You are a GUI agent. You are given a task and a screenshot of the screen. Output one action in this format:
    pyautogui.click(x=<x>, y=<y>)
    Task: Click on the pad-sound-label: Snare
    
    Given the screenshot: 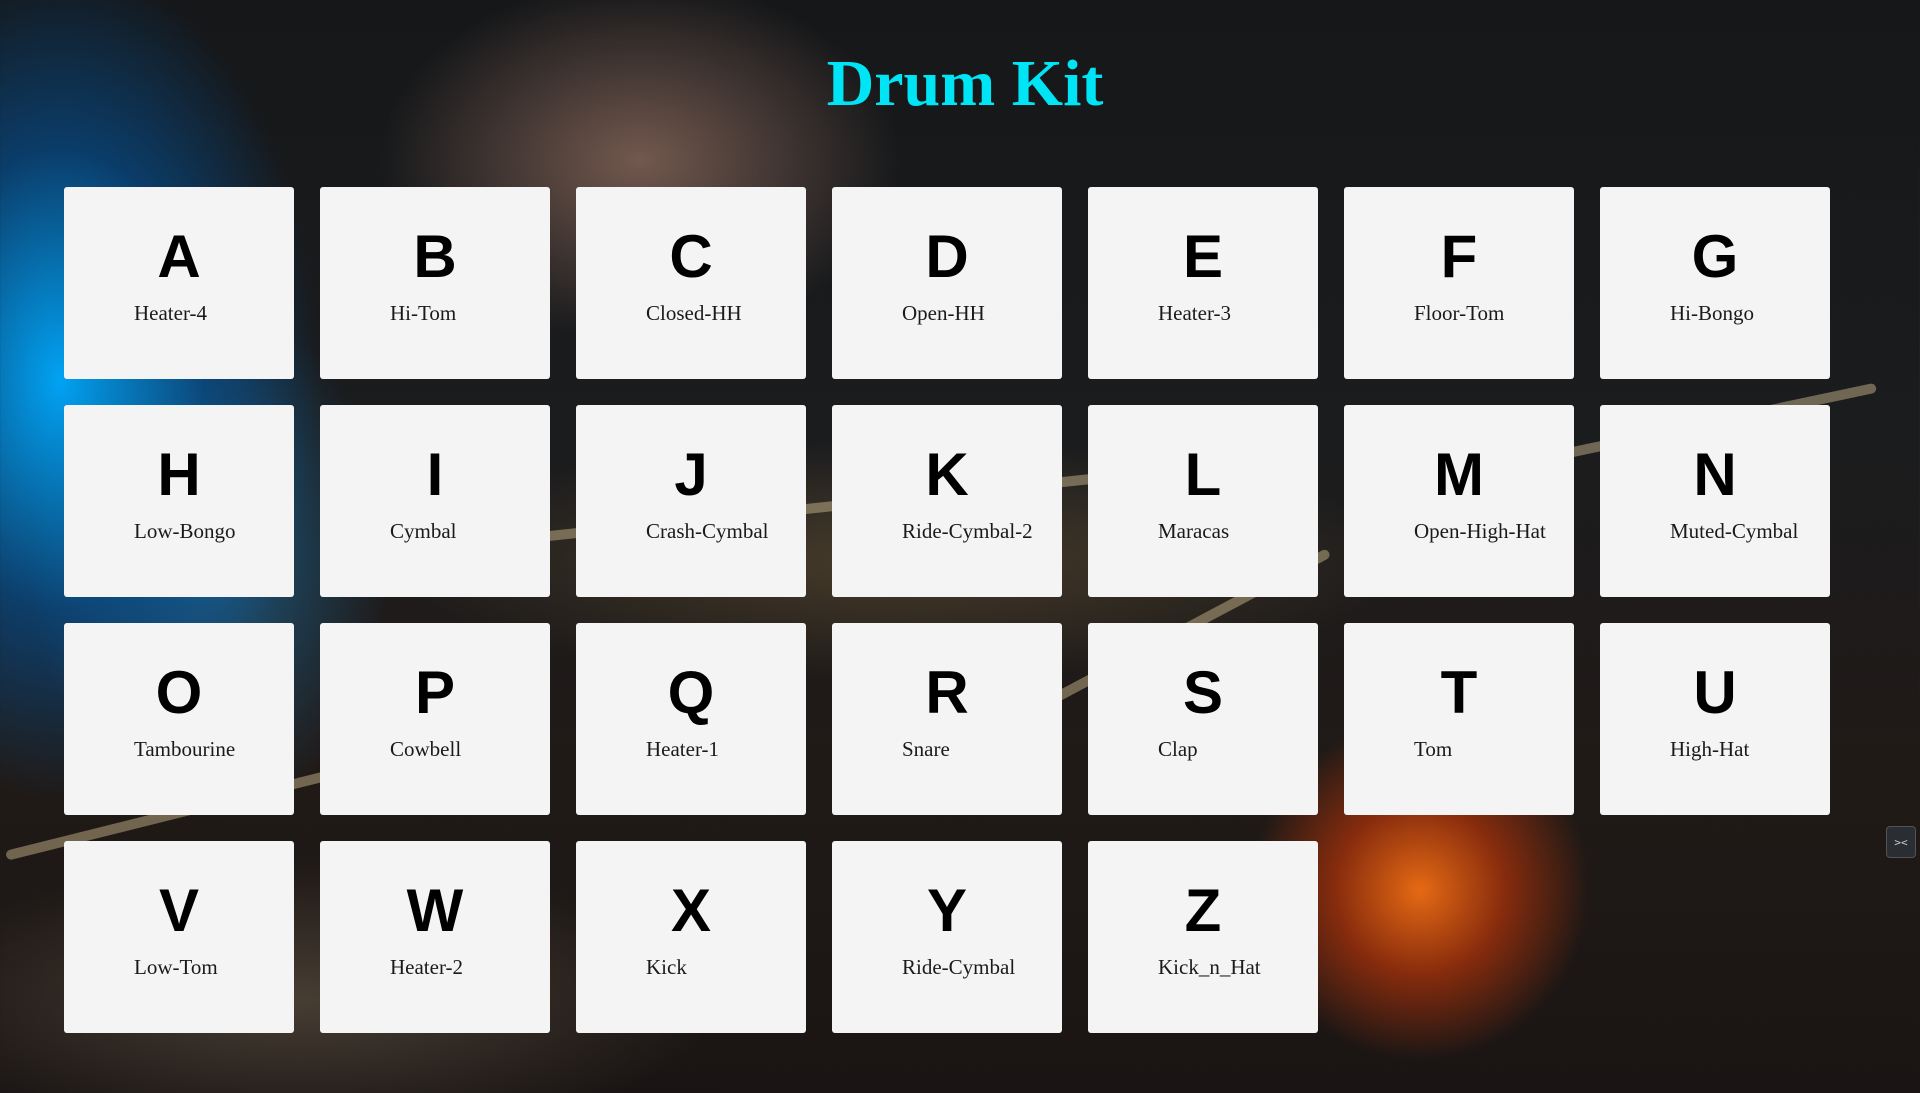 What is the action you would take?
    pyautogui.click(x=926, y=749)
    